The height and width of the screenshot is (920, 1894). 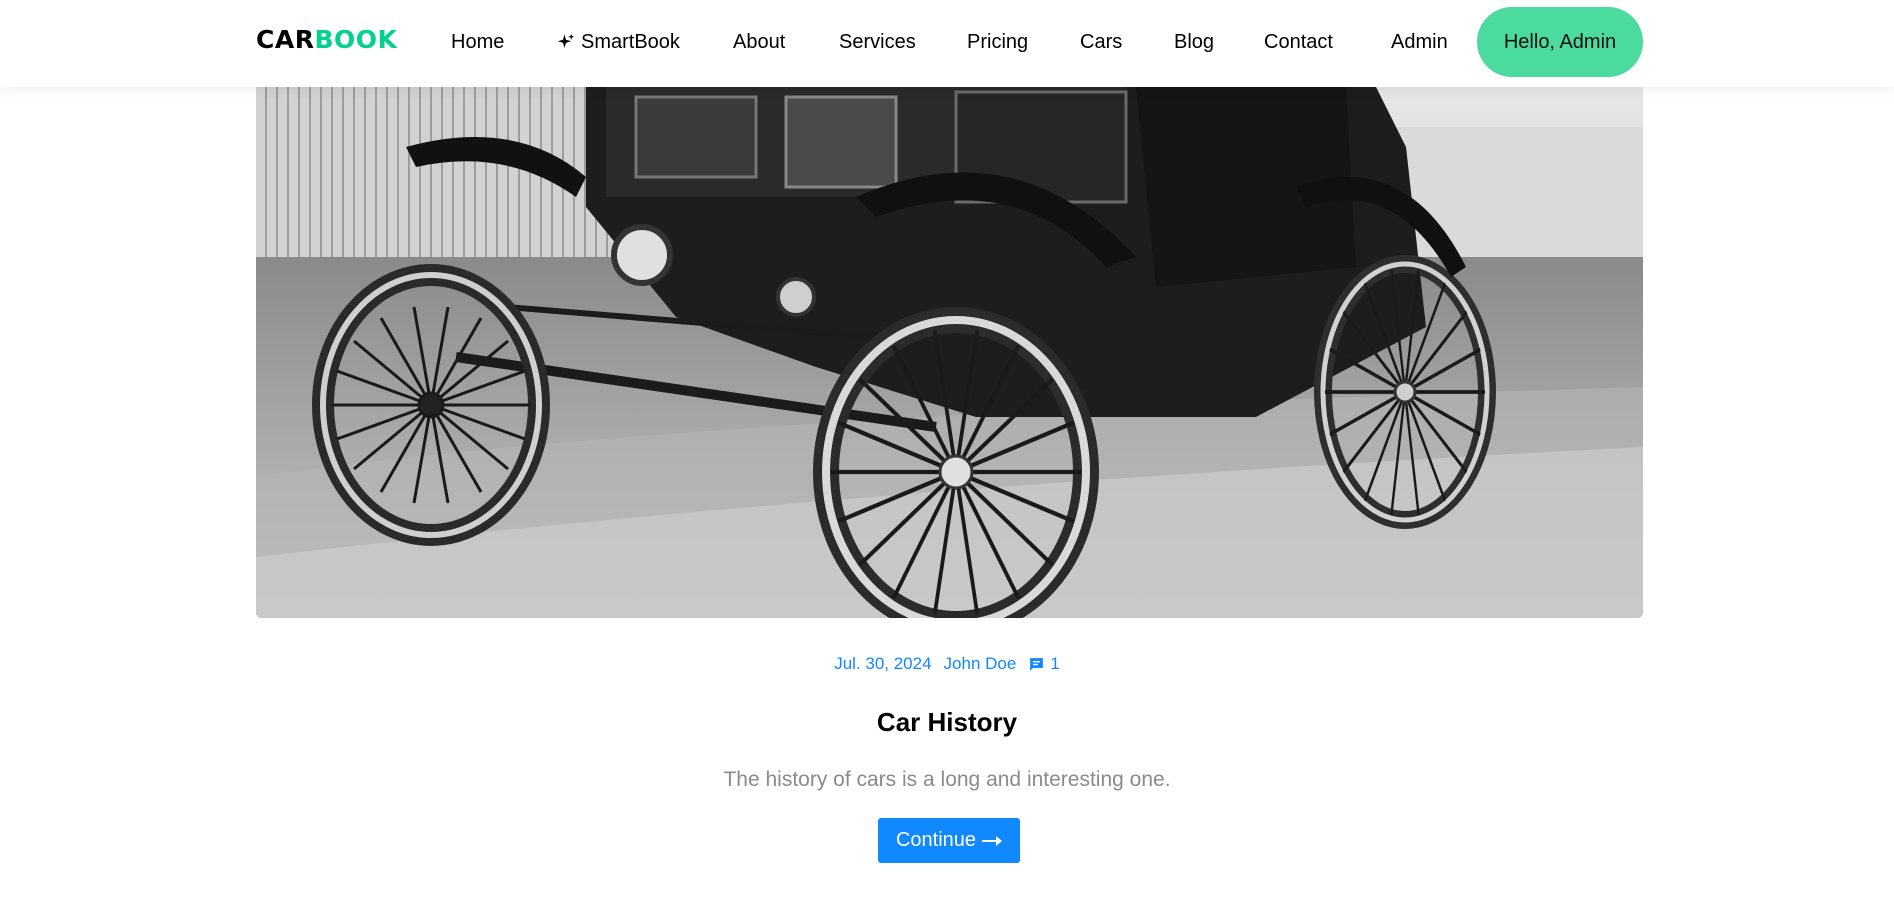 What do you see at coordinates (947, 722) in the screenshot?
I see `post-title: Car History` at bounding box center [947, 722].